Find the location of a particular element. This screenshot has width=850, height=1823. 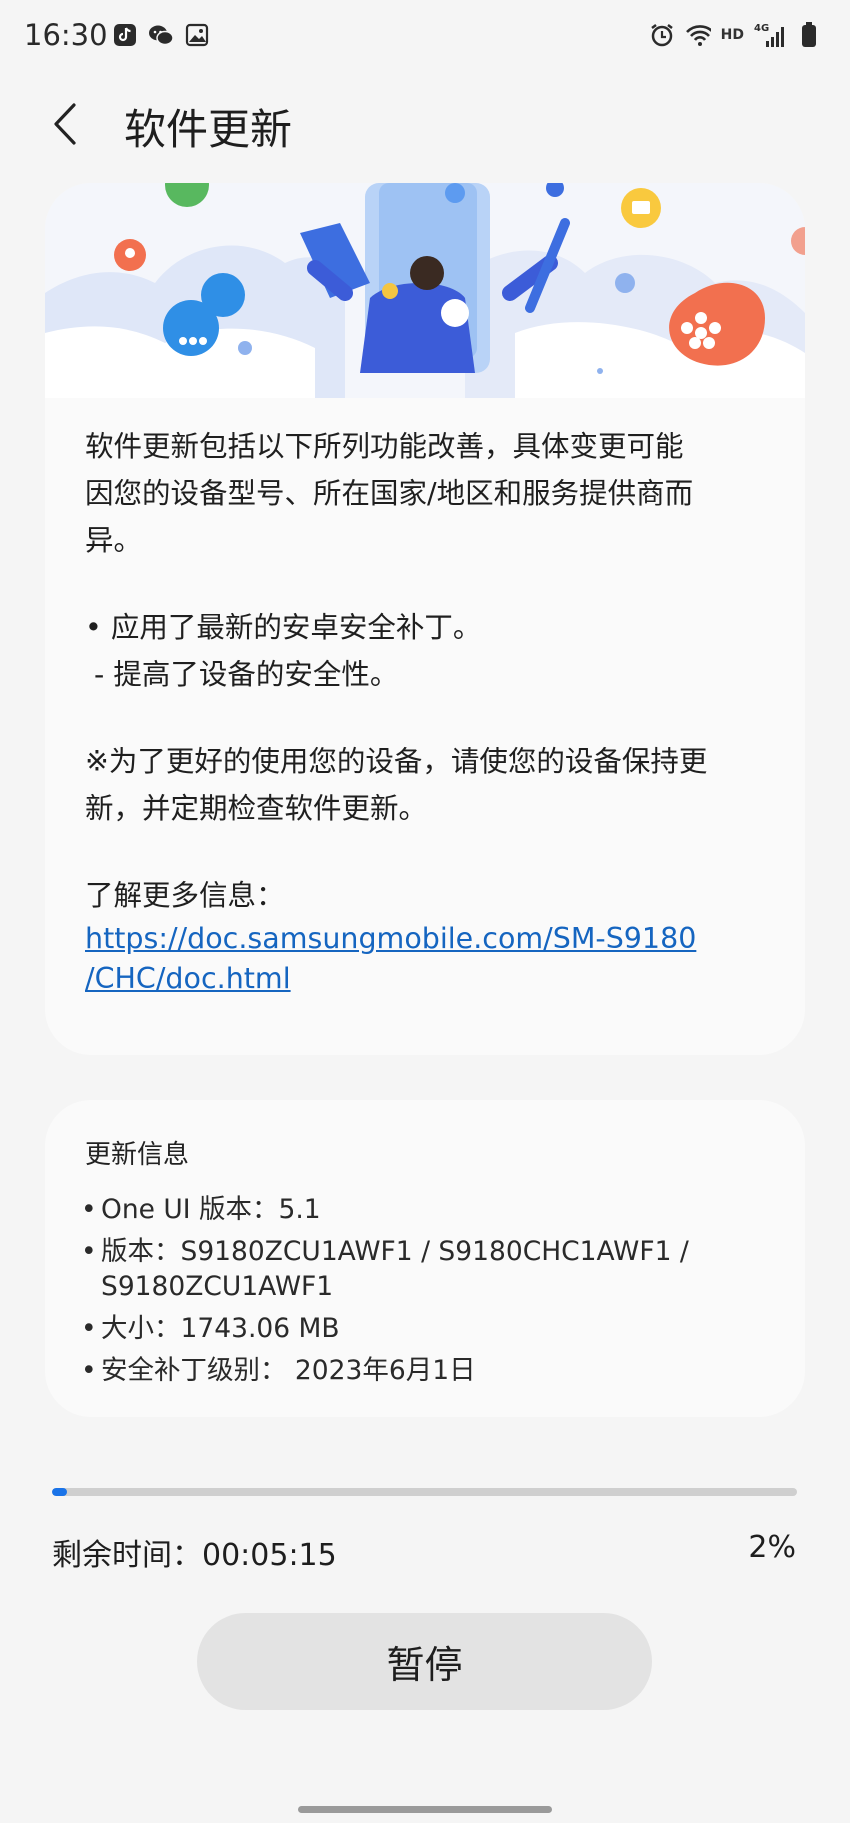

download-progress-fill is located at coordinates (59, 1492).